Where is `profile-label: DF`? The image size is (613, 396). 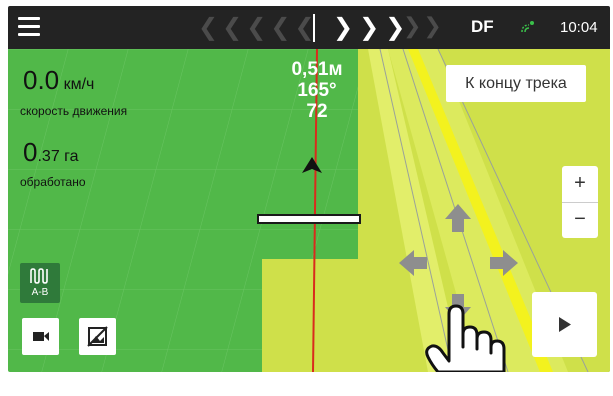 profile-label: DF is located at coordinates (482, 27).